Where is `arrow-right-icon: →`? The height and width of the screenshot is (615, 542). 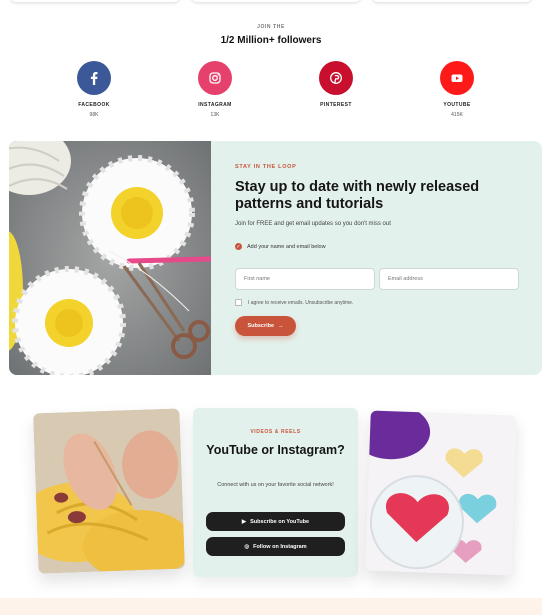
arrow-right-icon: → is located at coordinates (281, 326).